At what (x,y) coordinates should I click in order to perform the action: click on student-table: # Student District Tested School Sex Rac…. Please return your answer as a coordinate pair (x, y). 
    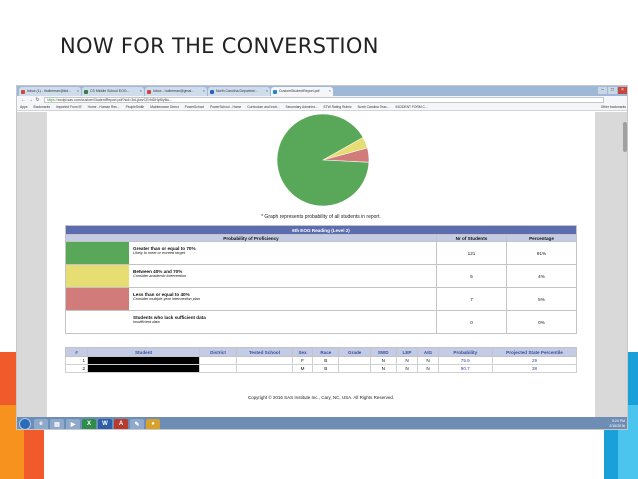
    Looking at the image, I should click on (321, 360).